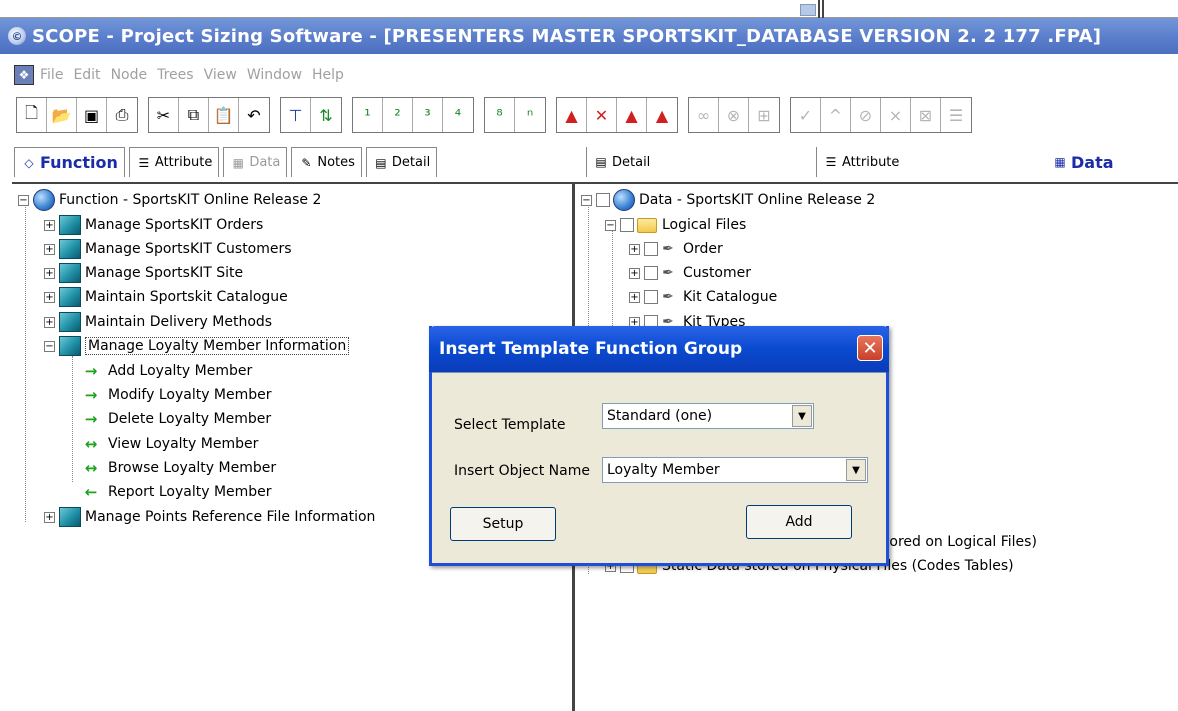  What do you see at coordinates (328, 75) in the screenshot?
I see `menu-help: Help` at bounding box center [328, 75].